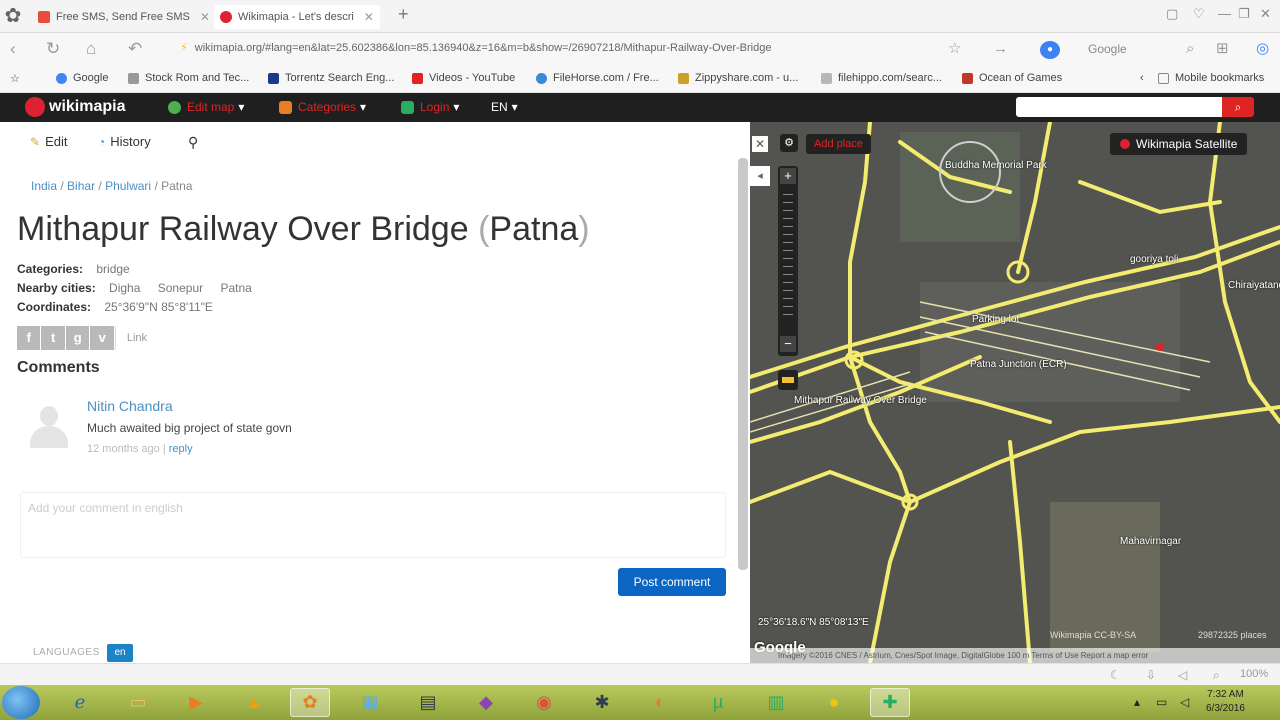 The width and height of the screenshot is (1280, 720). Describe the element at coordinates (80, 702) in the screenshot. I see `internet-explorer-icon: ℯ` at that location.